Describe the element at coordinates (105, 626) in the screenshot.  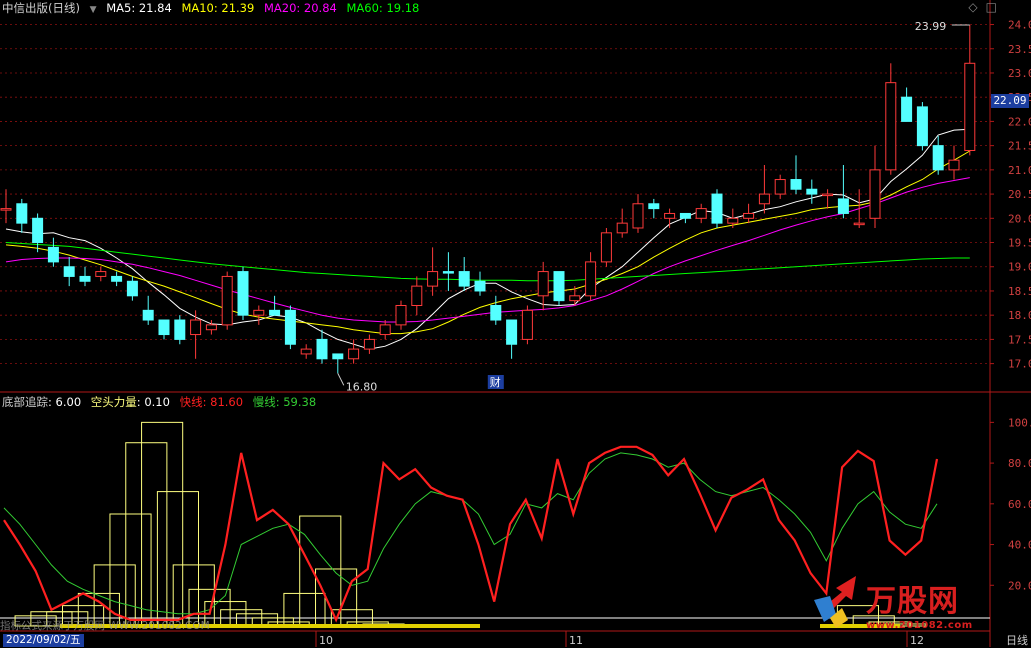
I see `watermark-text: 指标公式来源于万股网 WWW.201082.COM` at that location.